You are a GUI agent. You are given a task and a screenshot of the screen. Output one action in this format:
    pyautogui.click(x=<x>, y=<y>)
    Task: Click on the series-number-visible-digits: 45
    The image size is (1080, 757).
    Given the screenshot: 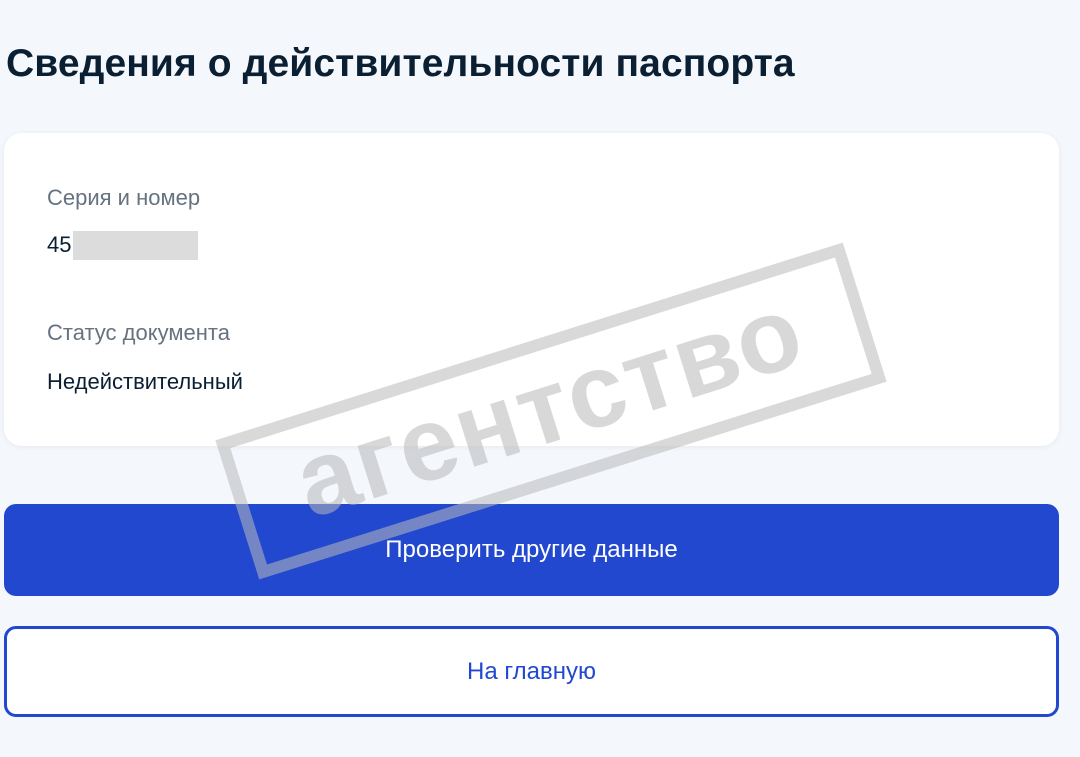 What is the action you would take?
    pyautogui.click(x=59, y=244)
    